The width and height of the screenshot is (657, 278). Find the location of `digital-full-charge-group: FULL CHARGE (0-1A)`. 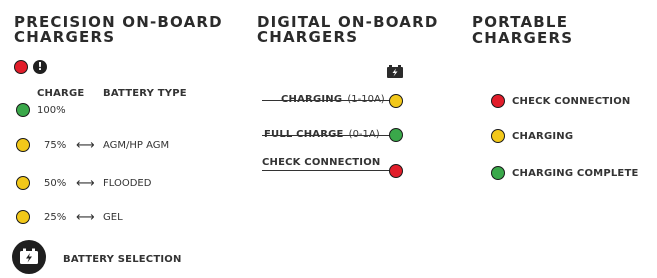

digital-full-charge-group: FULL CHARGE (0-1A) is located at coordinates (322, 131).